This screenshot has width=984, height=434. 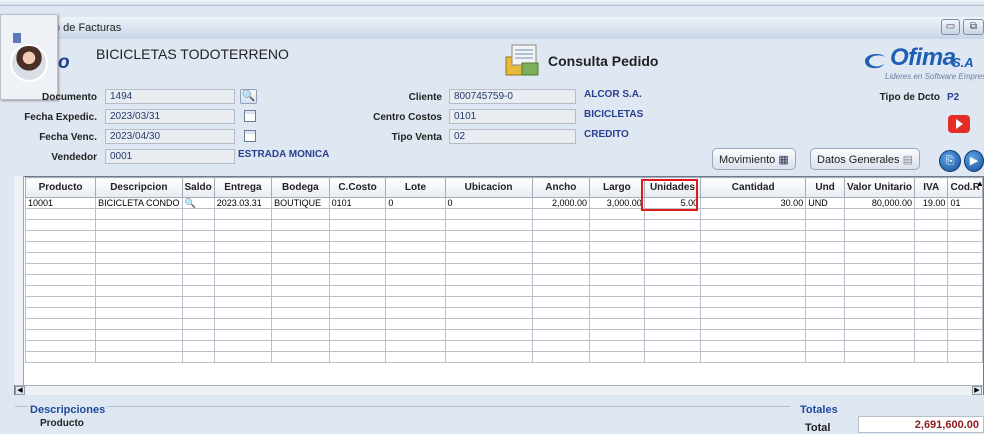 I want to click on column-header: Lote, so click(x=415, y=187).